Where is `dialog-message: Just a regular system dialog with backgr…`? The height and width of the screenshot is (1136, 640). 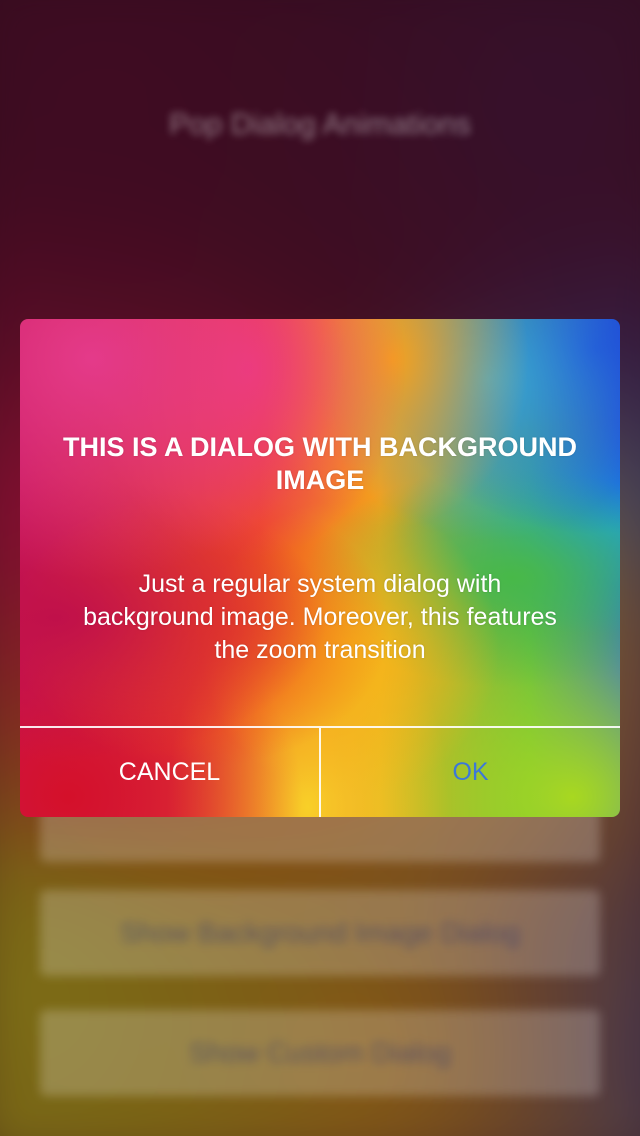 dialog-message: Just a regular system dialog with backgr… is located at coordinates (320, 617).